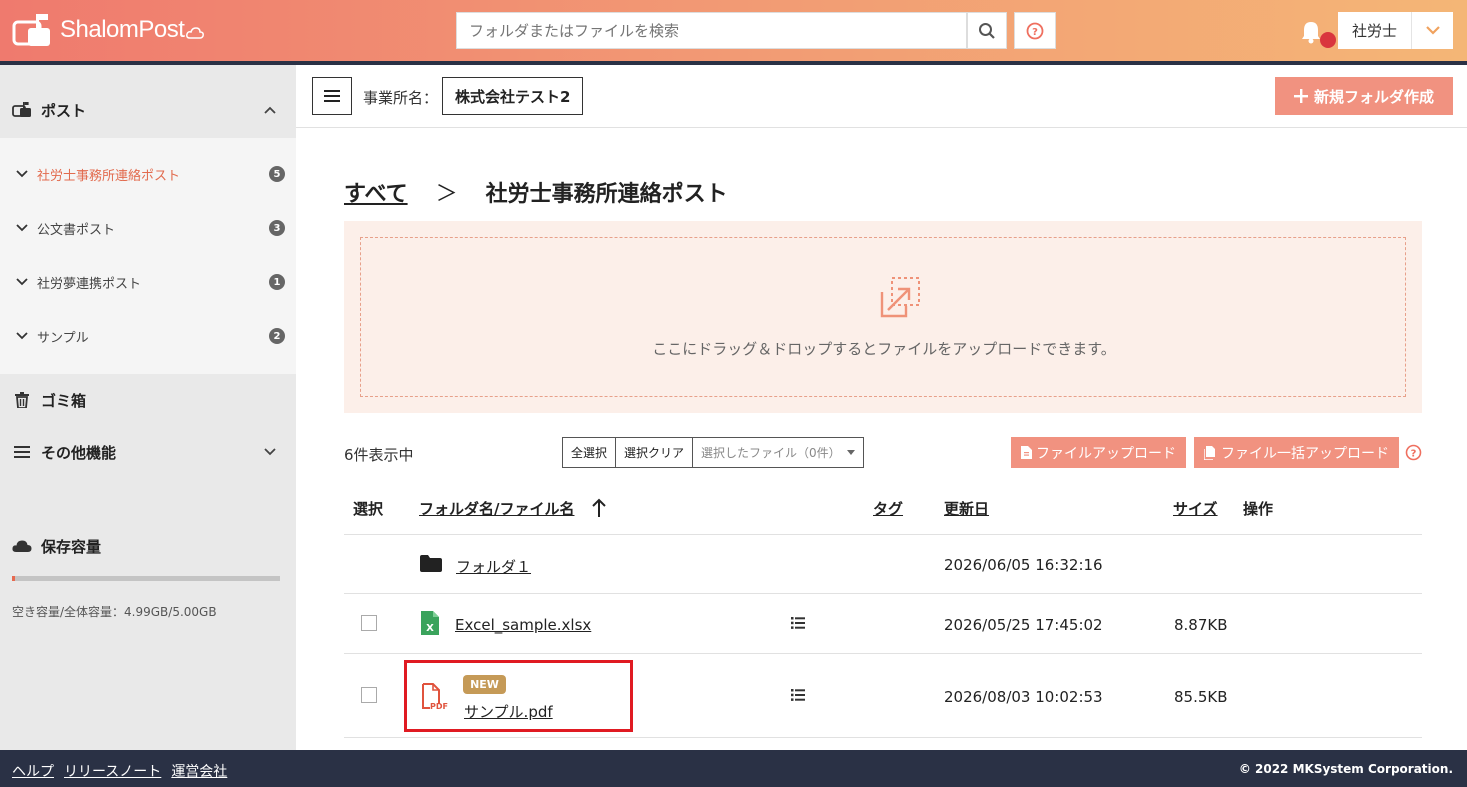 This screenshot has width=1467, height=787. What do you see at coordinates (199, 771) in the screenshot?
I see `footer-company-link: 運営会社` at bounding box center [199, 771].